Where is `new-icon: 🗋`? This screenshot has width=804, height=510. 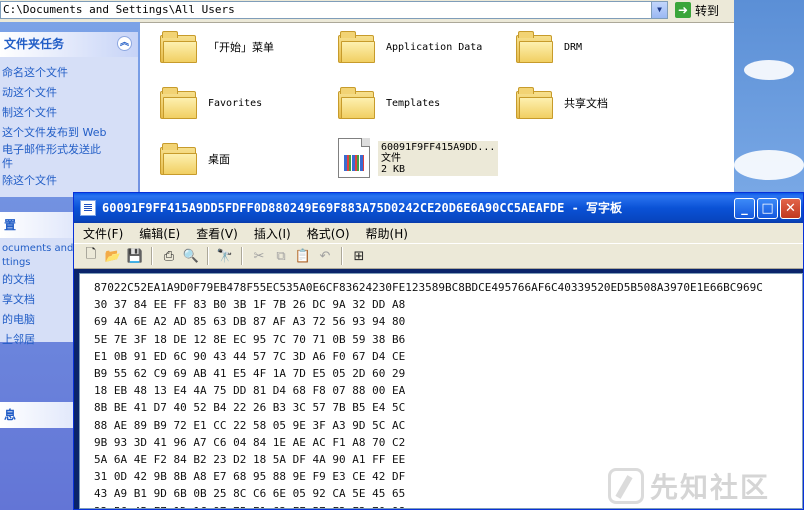 new-icon: 🗋 is located at coordinates (91, 256).